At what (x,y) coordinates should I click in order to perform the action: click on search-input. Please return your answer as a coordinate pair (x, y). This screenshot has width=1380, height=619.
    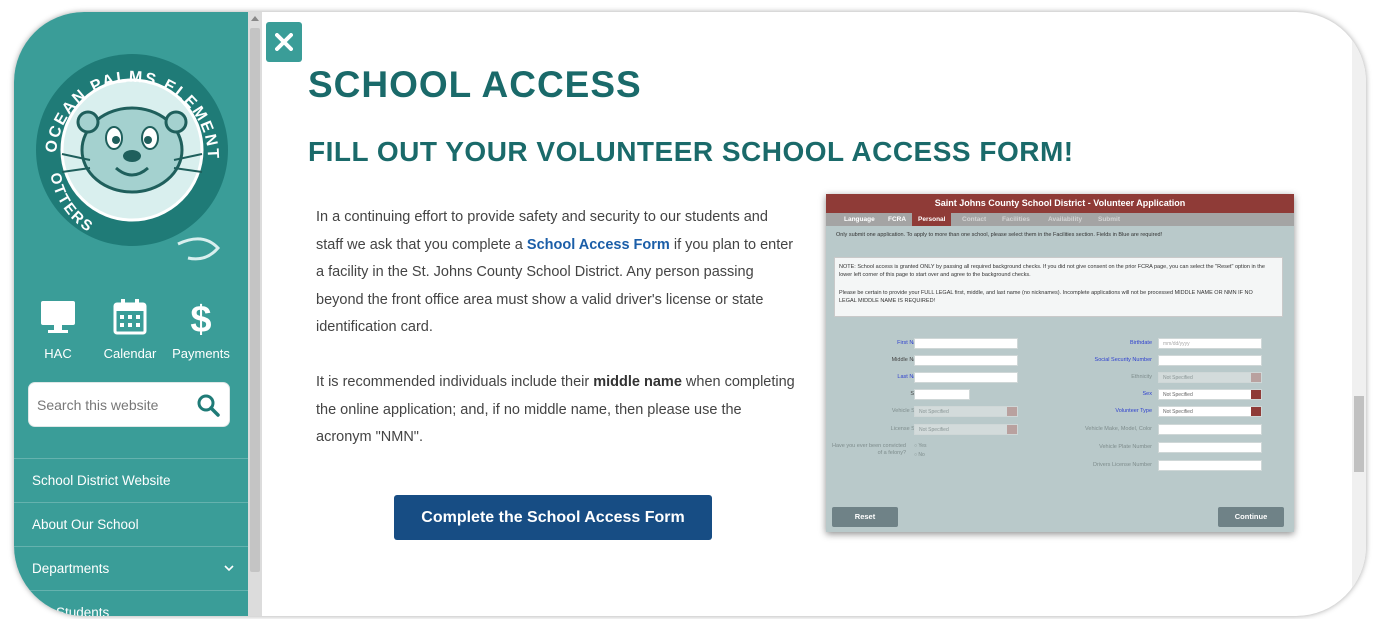
    Looking at the image, I should click on (112, 405).